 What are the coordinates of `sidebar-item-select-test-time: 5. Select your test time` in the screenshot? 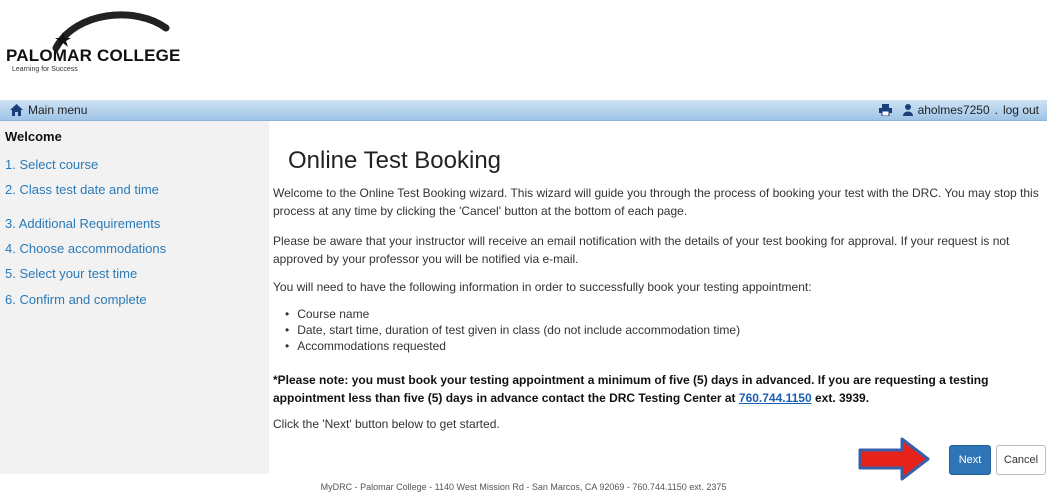 It's located at (71, 273).